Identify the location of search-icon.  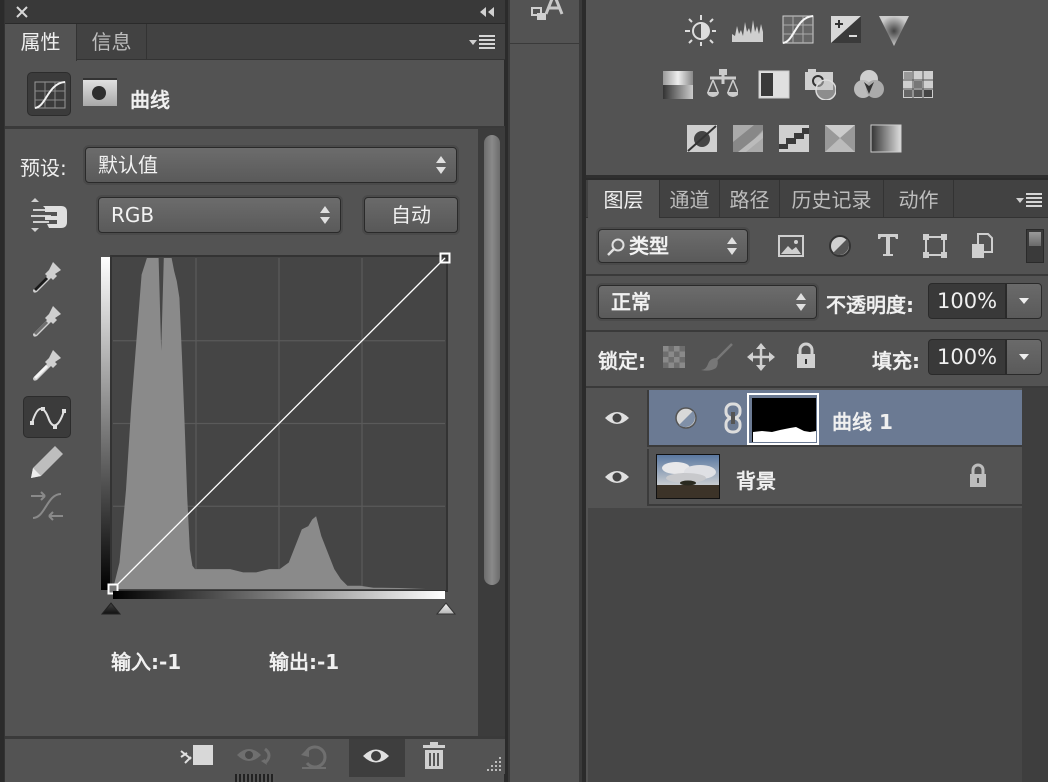
(616, 247).